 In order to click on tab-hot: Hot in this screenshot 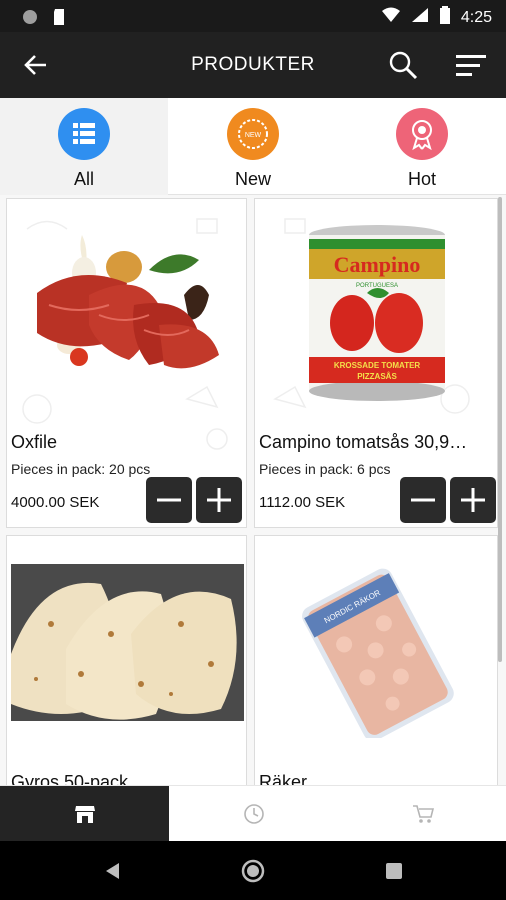, I will do `click(422, 146)`.